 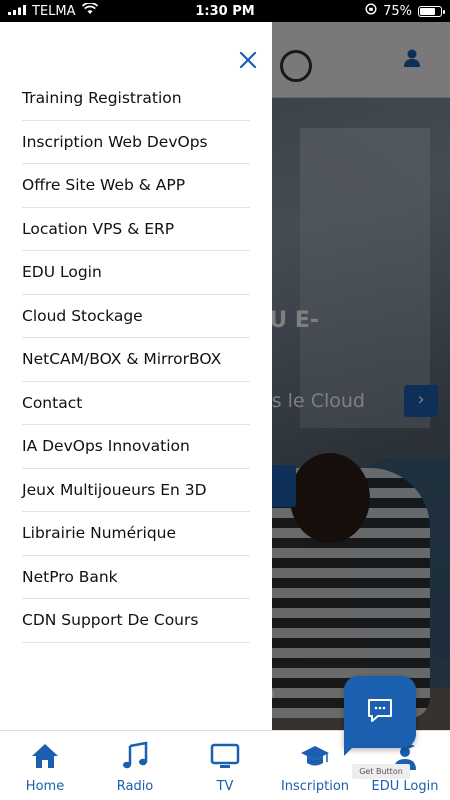 I want to click on battery-icon, so click(x=431, y=11).